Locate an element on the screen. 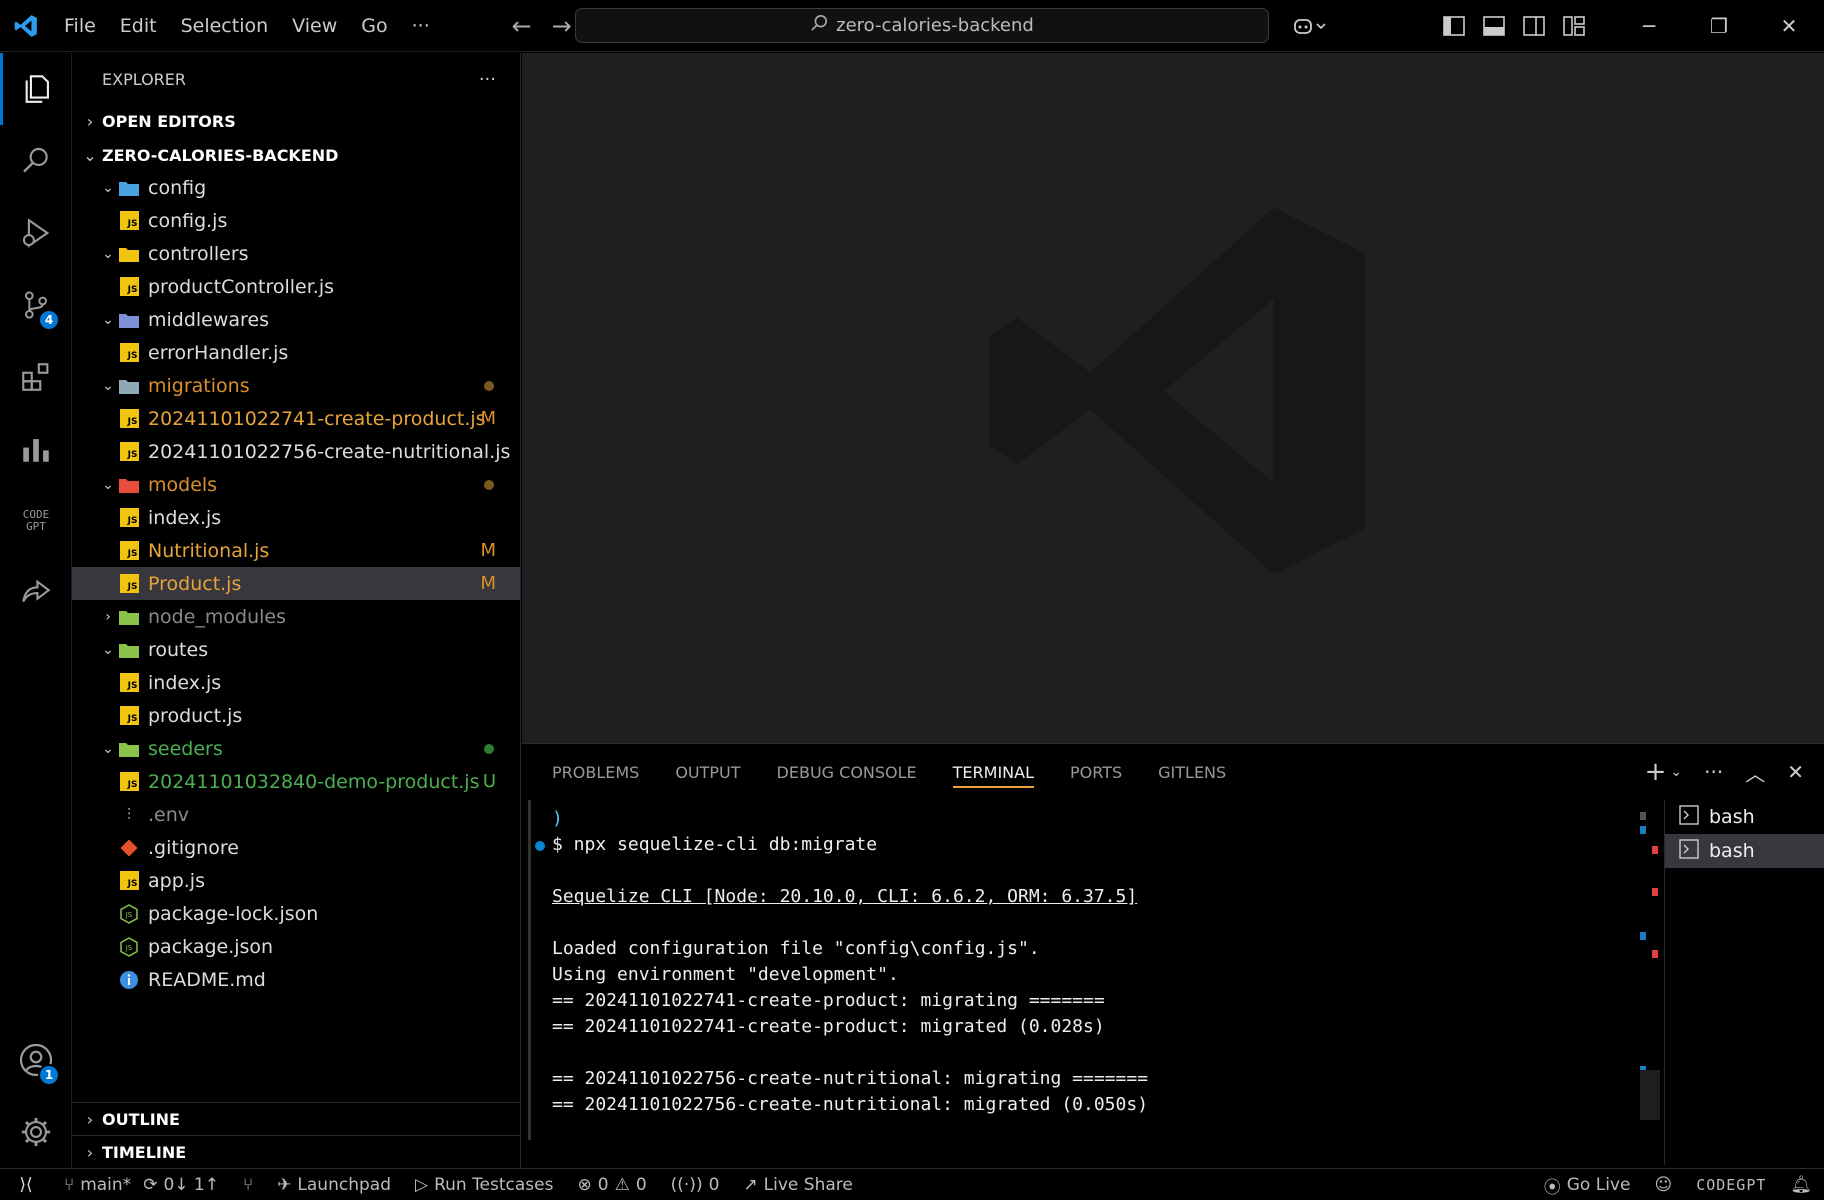  back-arrow-icon: ← is located at coordinates (522, 26).